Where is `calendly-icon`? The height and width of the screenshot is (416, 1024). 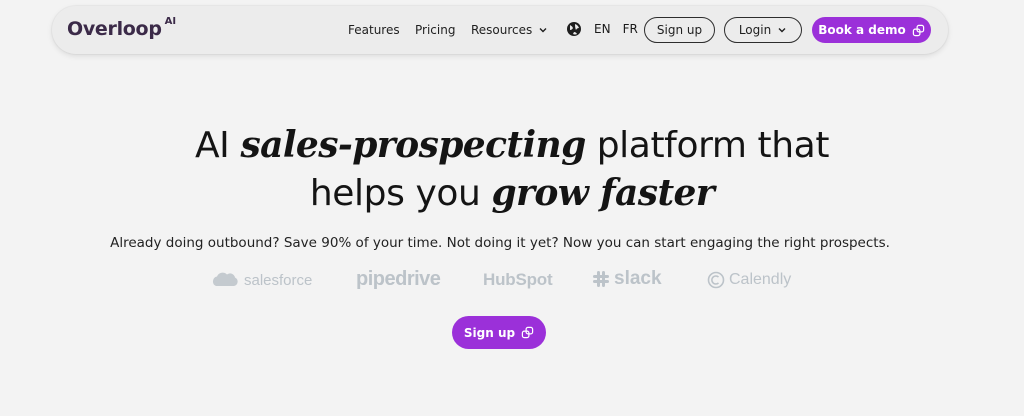
calendly-icon is located at coordinates (716, 280).